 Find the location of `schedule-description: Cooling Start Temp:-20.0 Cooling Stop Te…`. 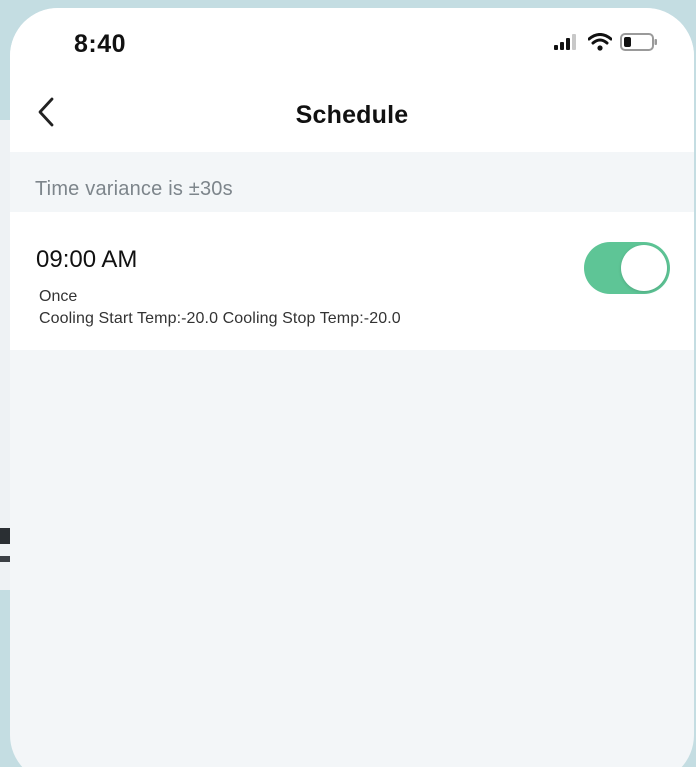

schedule-description: Cooling Start Temp:-20.0 Cooling Stop Te… is located at coordinates (220, 318).